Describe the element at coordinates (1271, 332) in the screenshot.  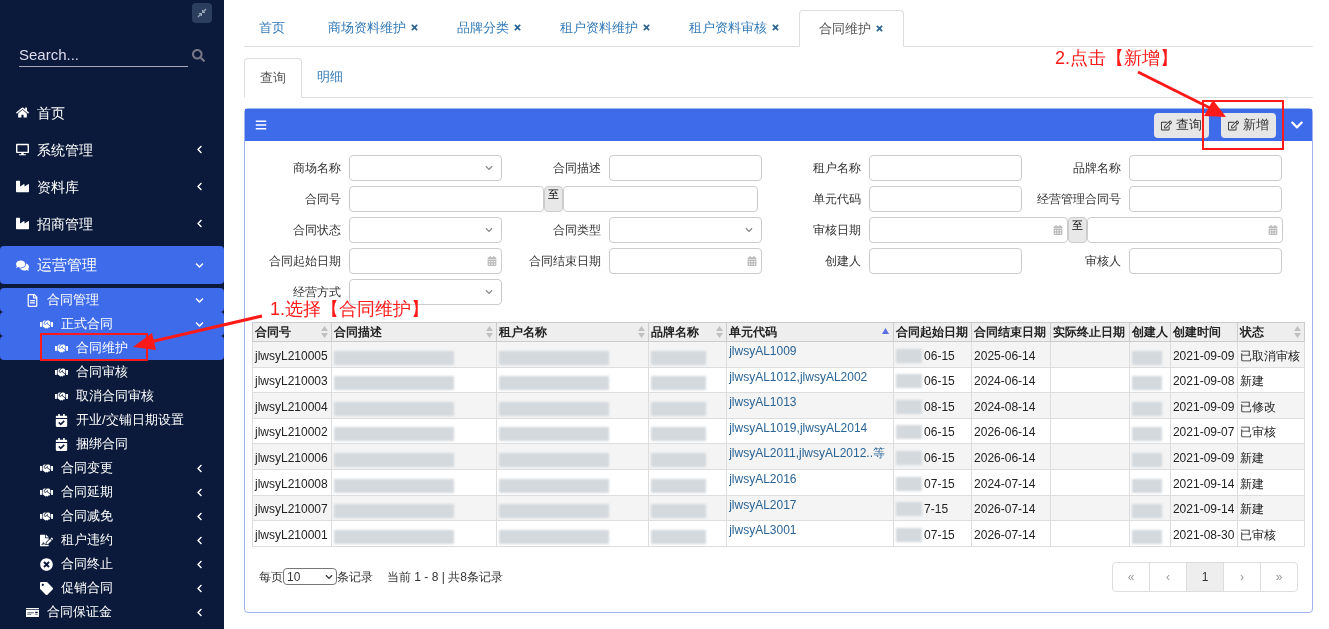
I see `column-header: 状态` at that location.